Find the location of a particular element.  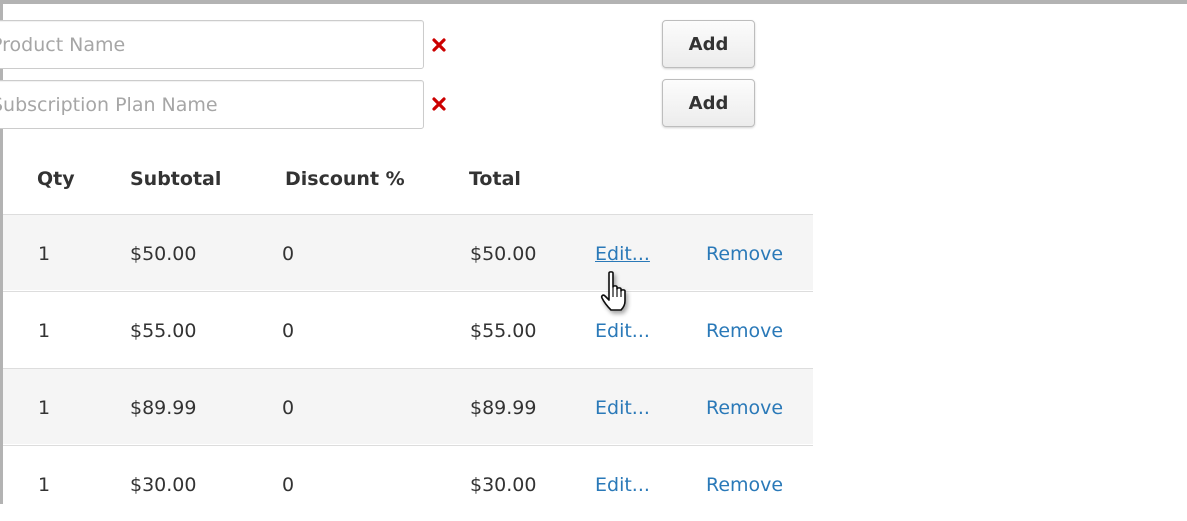

table-row: 1 $55.00 0 $55.00 Edit... Remove is located at coordinates (408, 329).